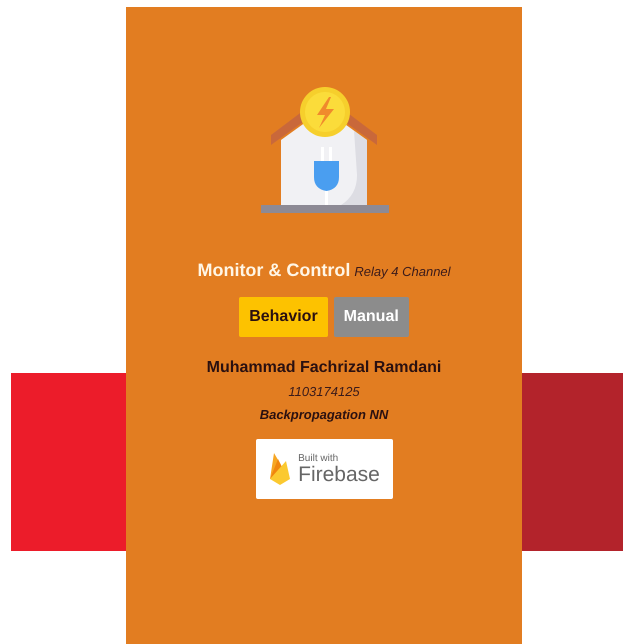 The height and width of the screenshot is (644, 623). Describe the element at coordinates (339, 474) in the screenshot. I see `badge-brand: Firebase` at that location.